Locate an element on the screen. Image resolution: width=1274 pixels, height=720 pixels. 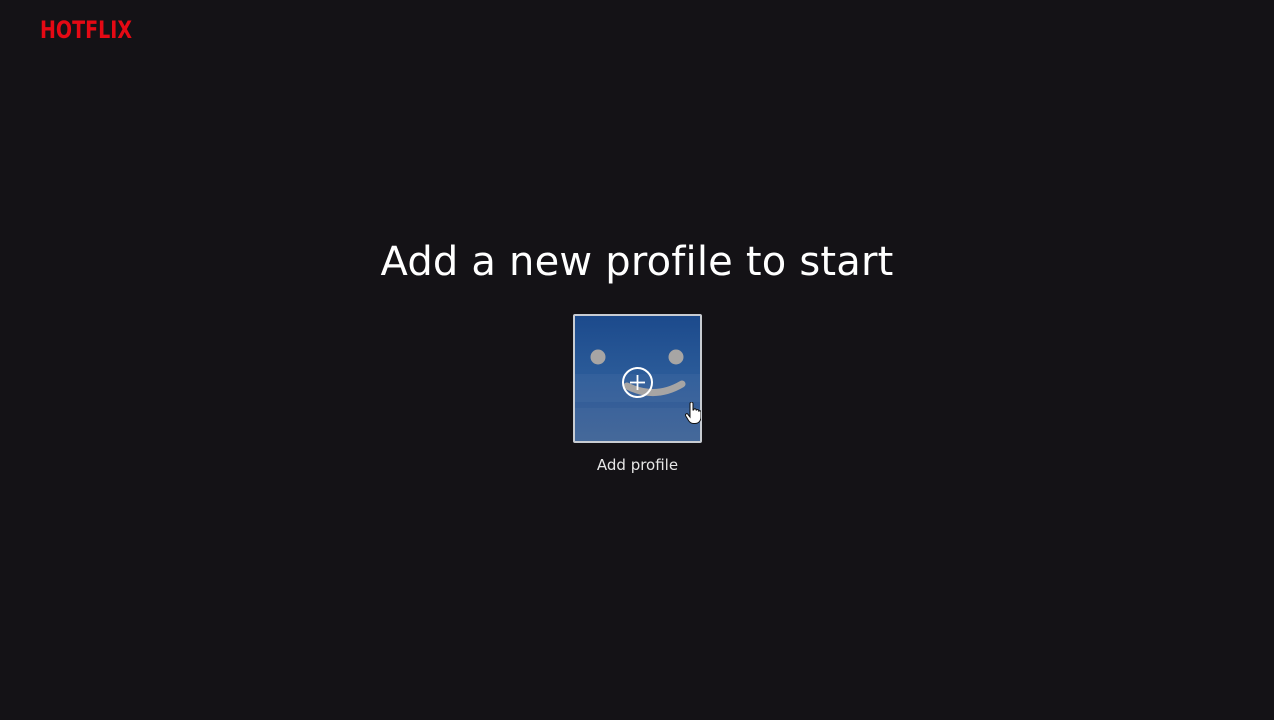
hotflix-logo: HOTFLIX is located at coordinates (86, 28).